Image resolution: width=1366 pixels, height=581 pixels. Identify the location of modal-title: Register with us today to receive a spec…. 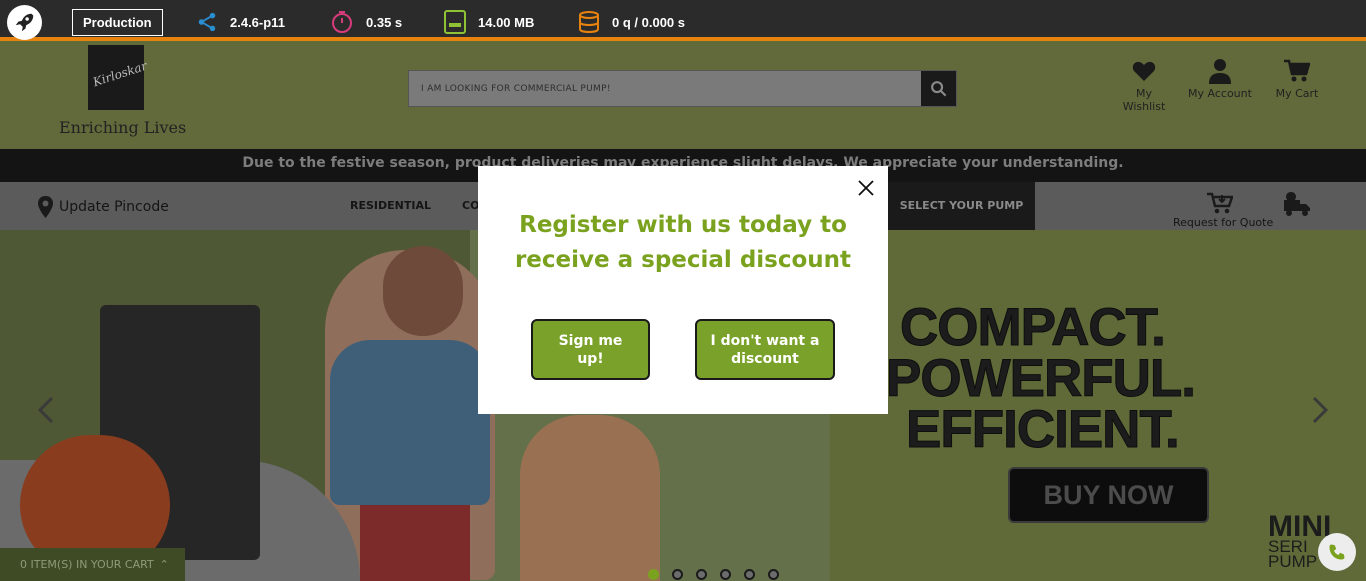
(683, 242).